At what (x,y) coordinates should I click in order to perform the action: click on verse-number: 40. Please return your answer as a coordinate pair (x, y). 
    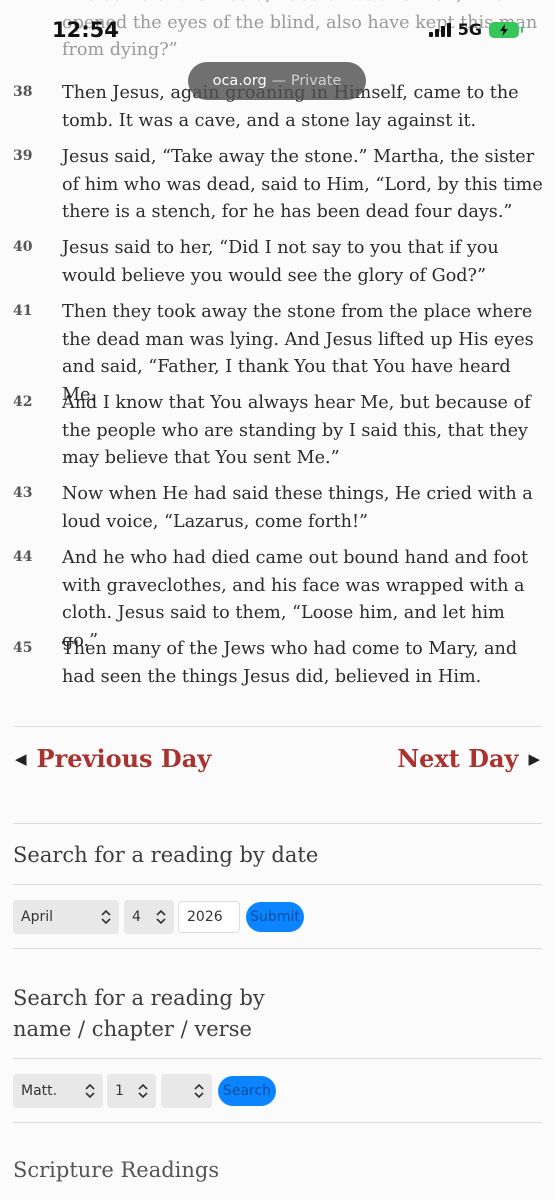
    Looking at the image, I should click on (23, 247).